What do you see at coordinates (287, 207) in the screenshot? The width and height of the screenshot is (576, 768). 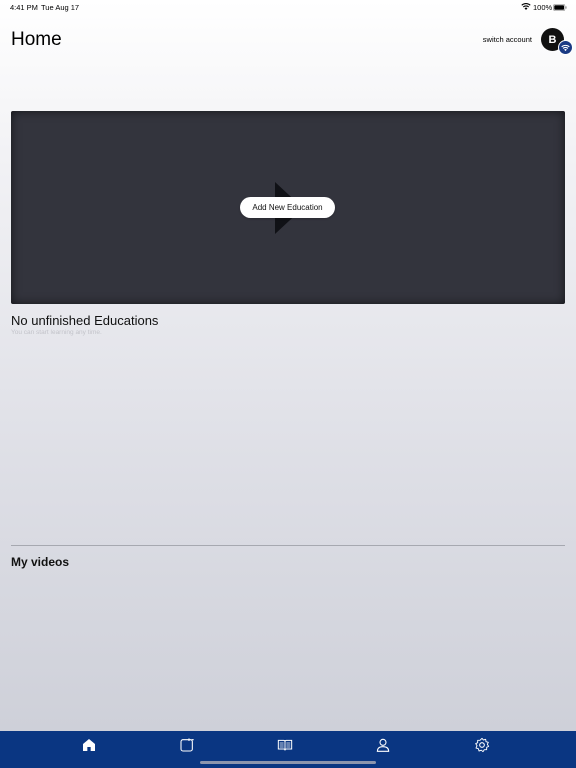 I see `add-new-education-button: Add New Education` at bounding box center [287, 207].